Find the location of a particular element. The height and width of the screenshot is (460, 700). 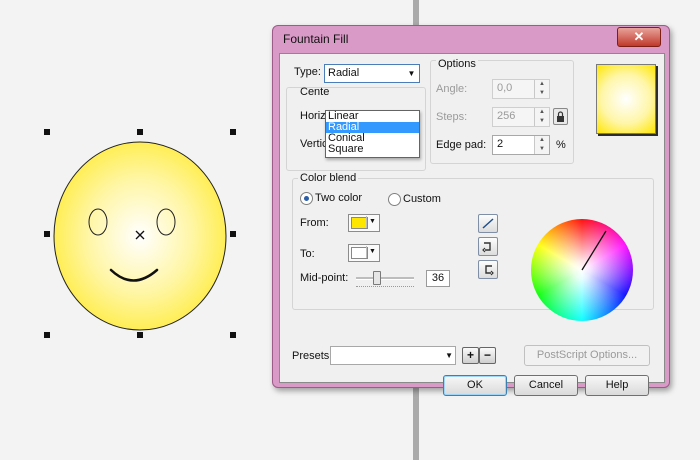

custom-label: Custom is located at coordinates (422, 199).